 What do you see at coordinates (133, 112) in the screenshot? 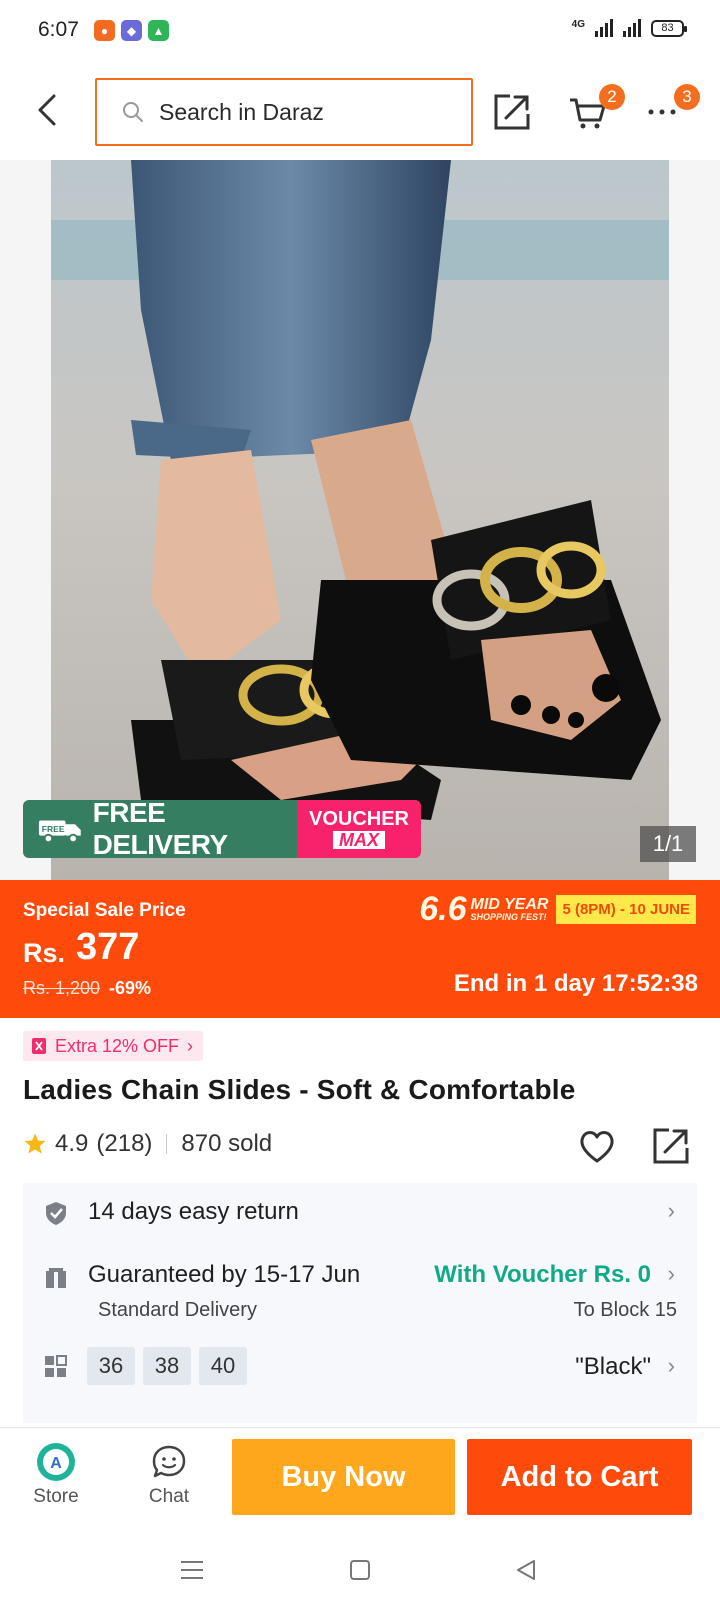
I see `search-icon` at bounding box center [133, 112].